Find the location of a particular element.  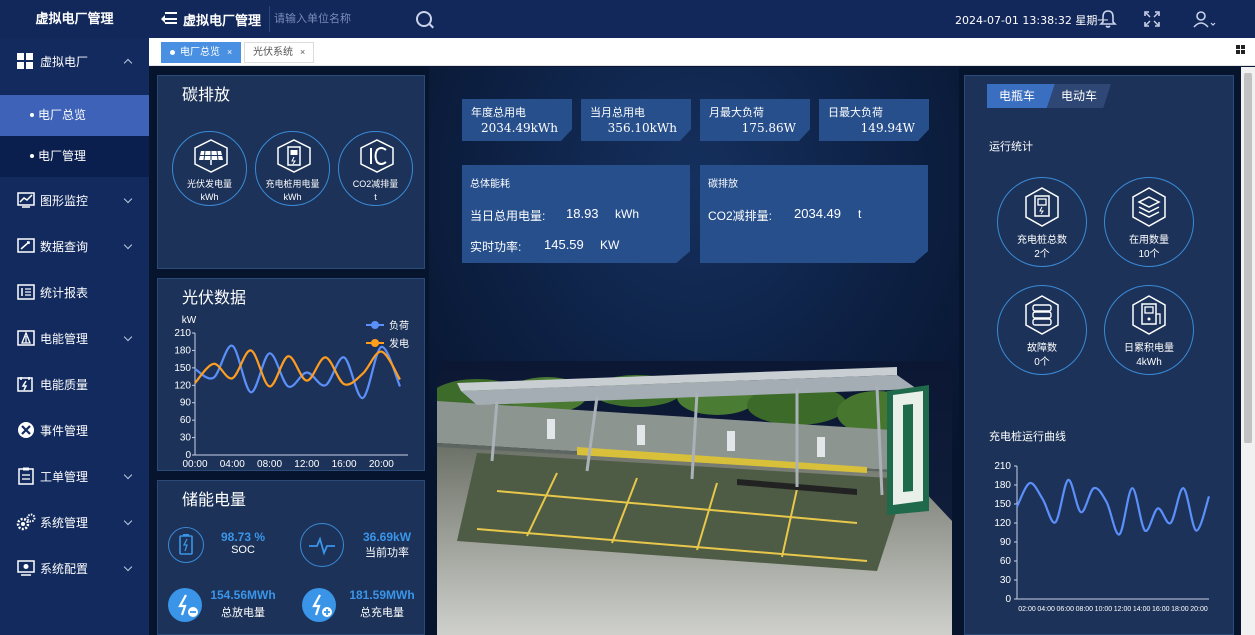

sidebar-item-label: 图形监控 is located at coordinates (64, 200).